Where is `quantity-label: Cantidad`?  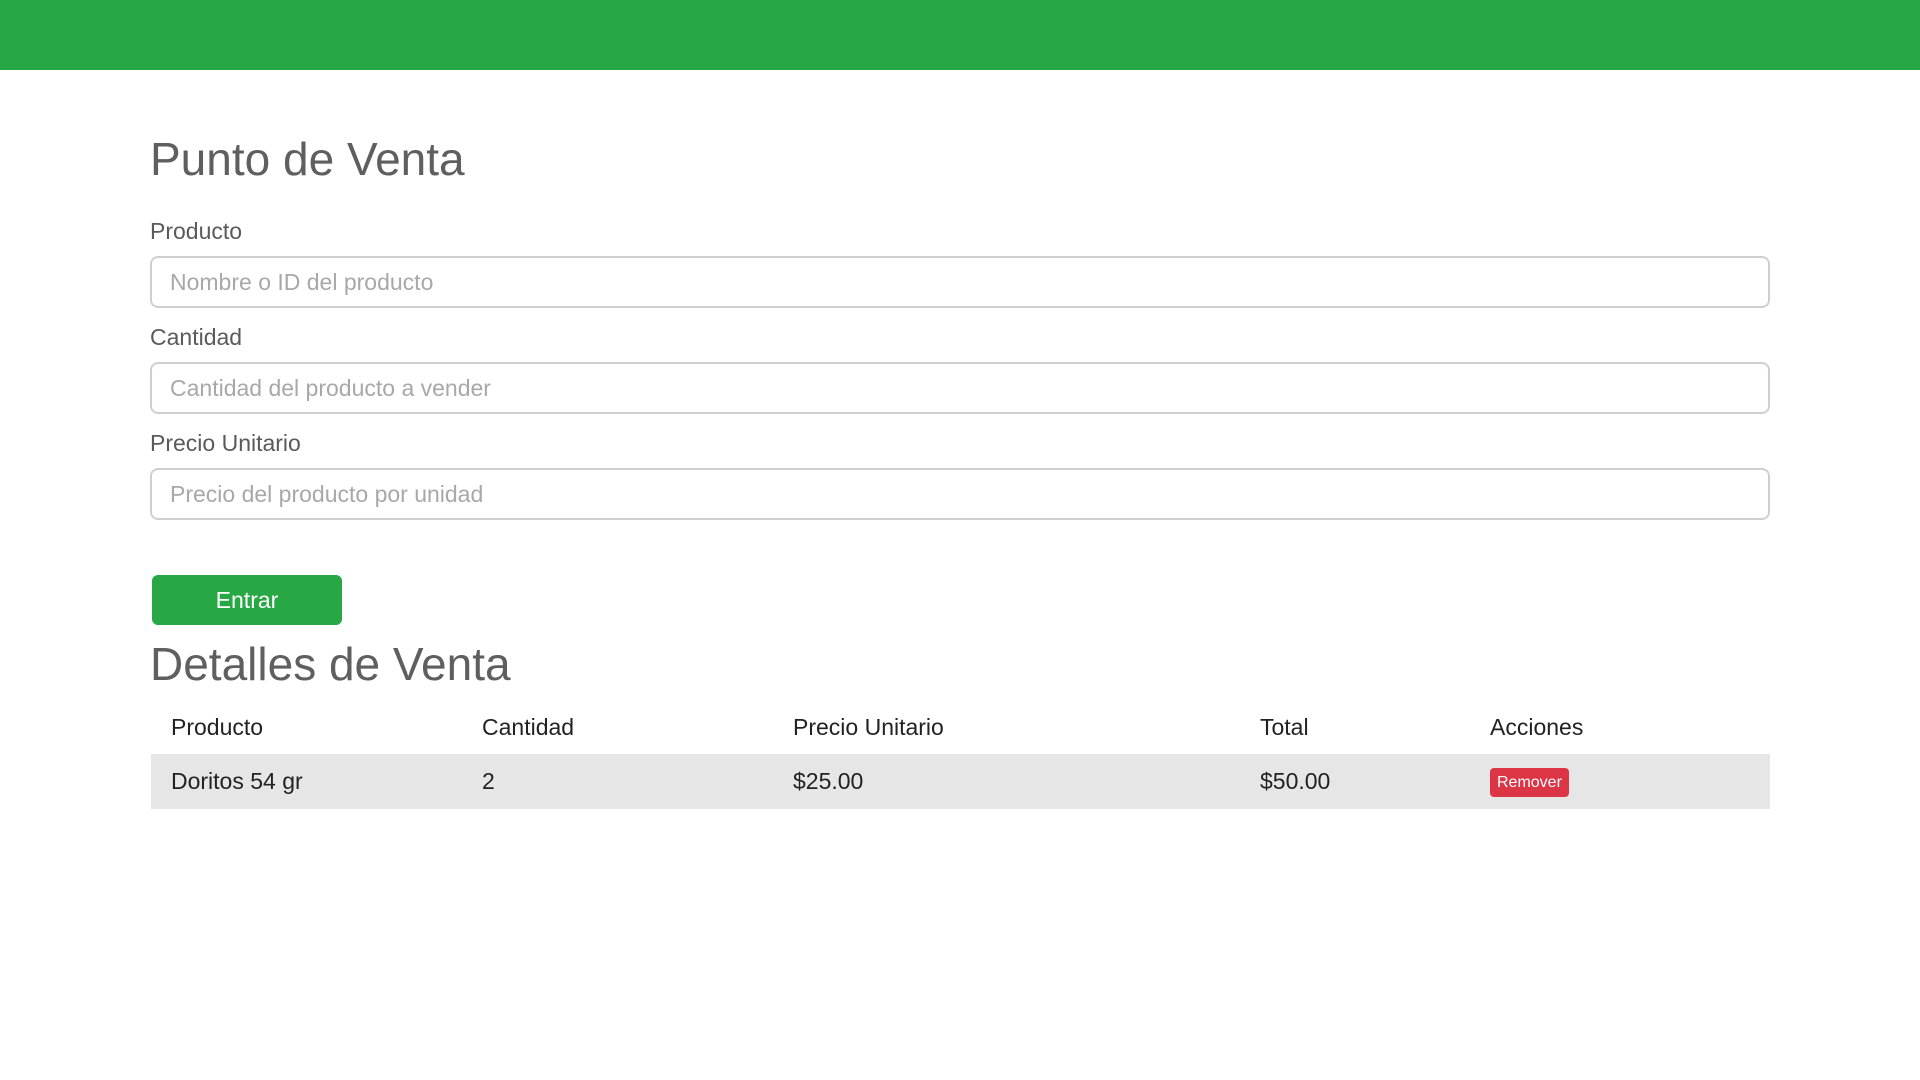
quantity-label: Cantidad is located at coordinates (196, 337).